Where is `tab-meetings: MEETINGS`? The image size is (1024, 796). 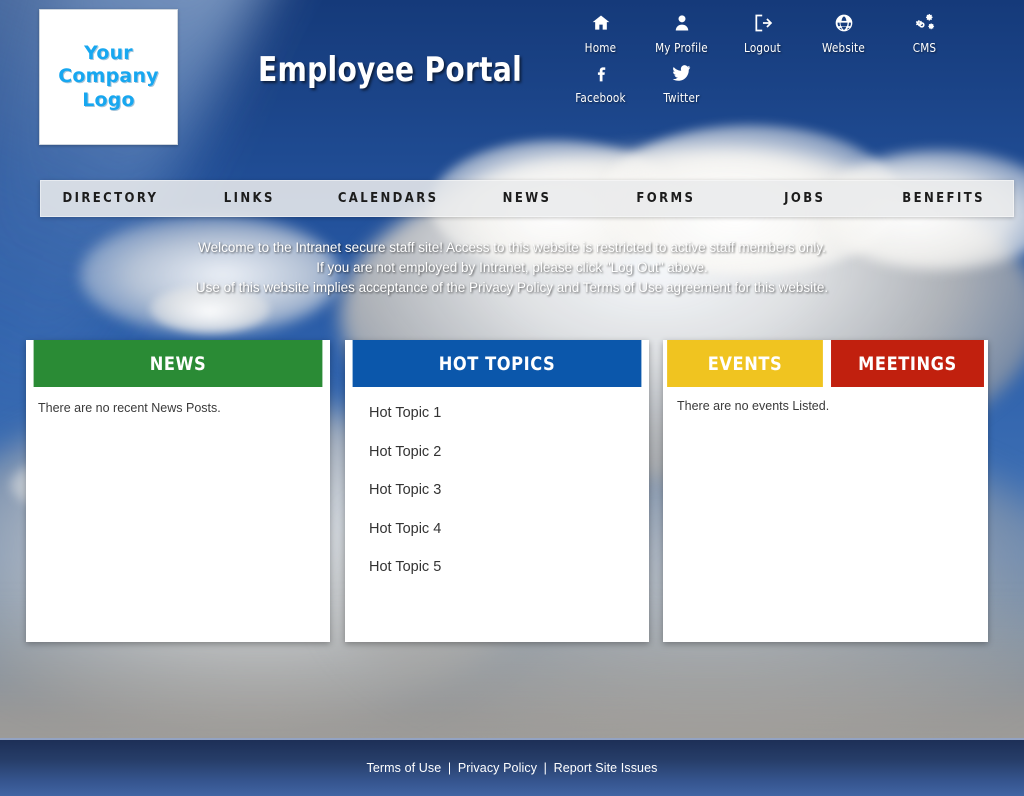
tab-meetings: MEETINGS is located at coordinates (907, 363).